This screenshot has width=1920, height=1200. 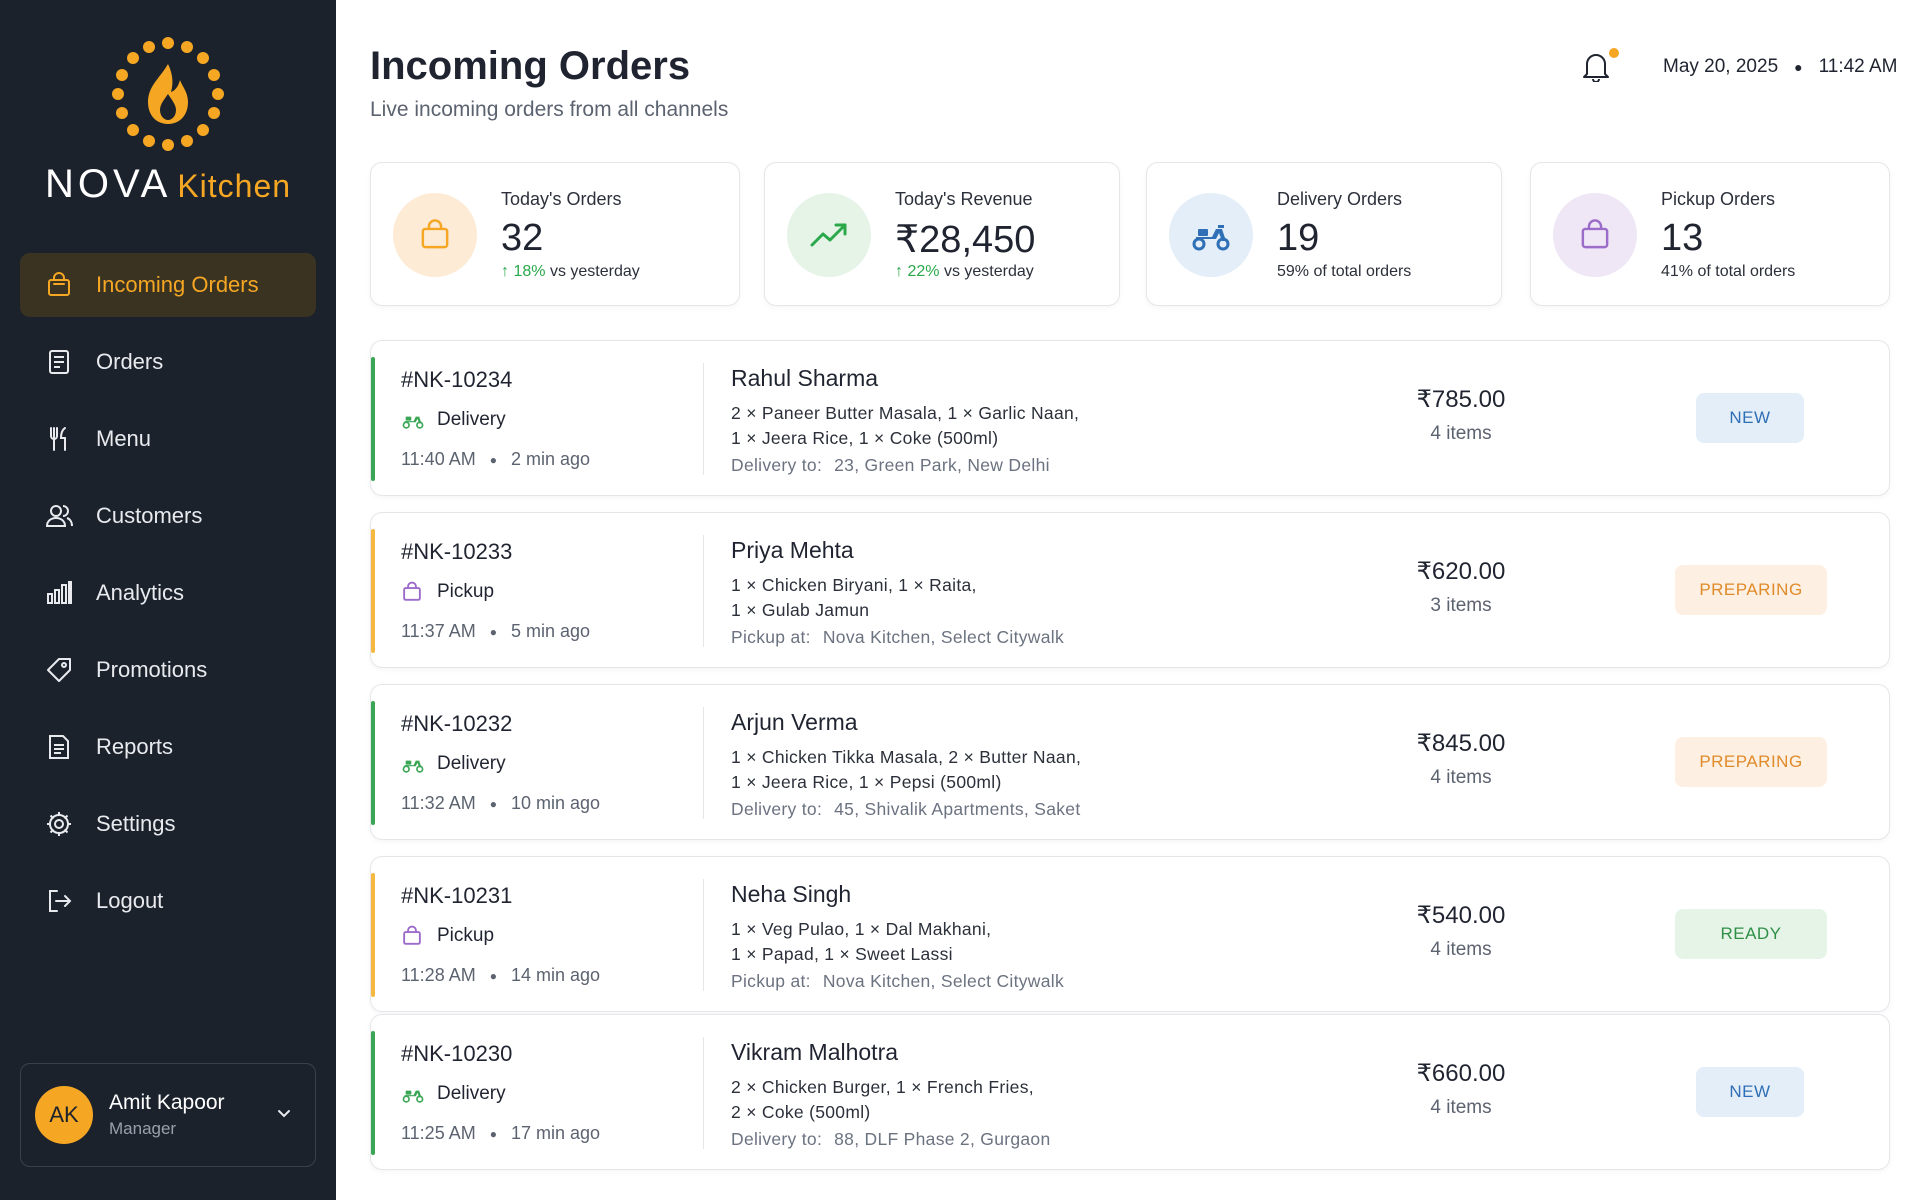 What do you see at coordinates (1721, 66) in the screenshot?
I see `header-date: May 20, 2025` at bounding box center [1721, 66].